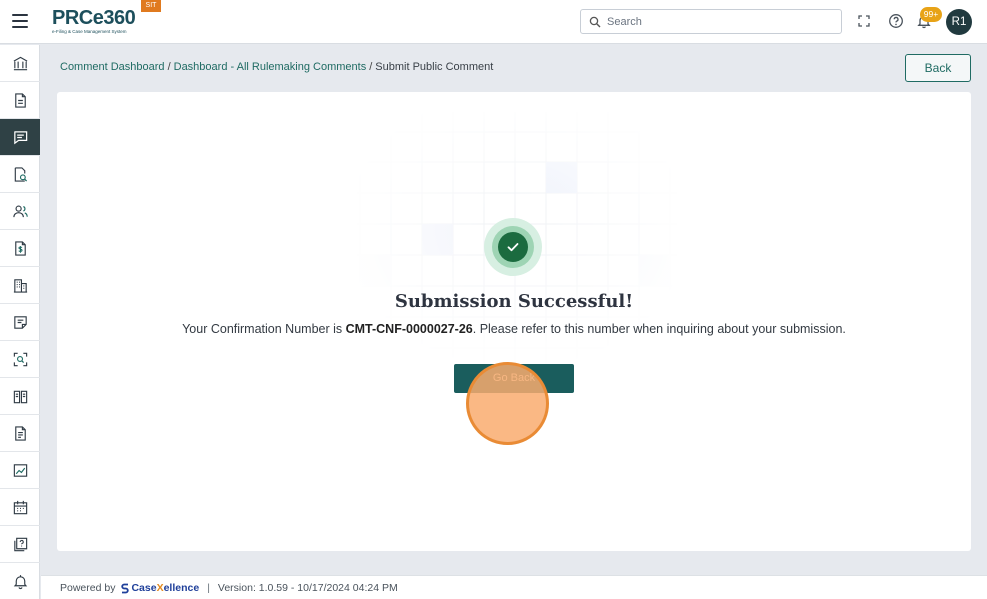 The height and width of the screenshot is (599, 987). I want to click on search-input, so click(721, 21).